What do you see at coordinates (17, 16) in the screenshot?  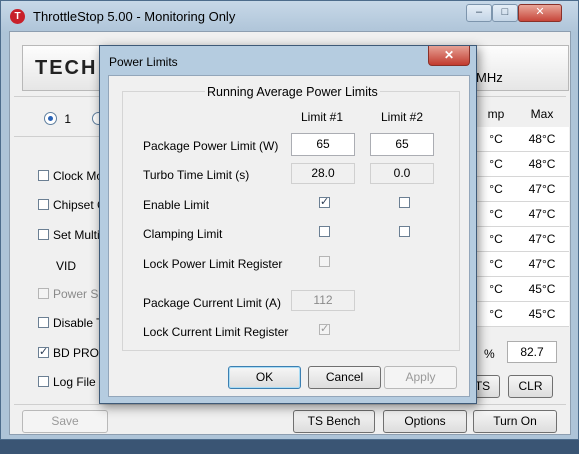 I see `throttlestop-app-icon: T` at bounding box center [17, 16].